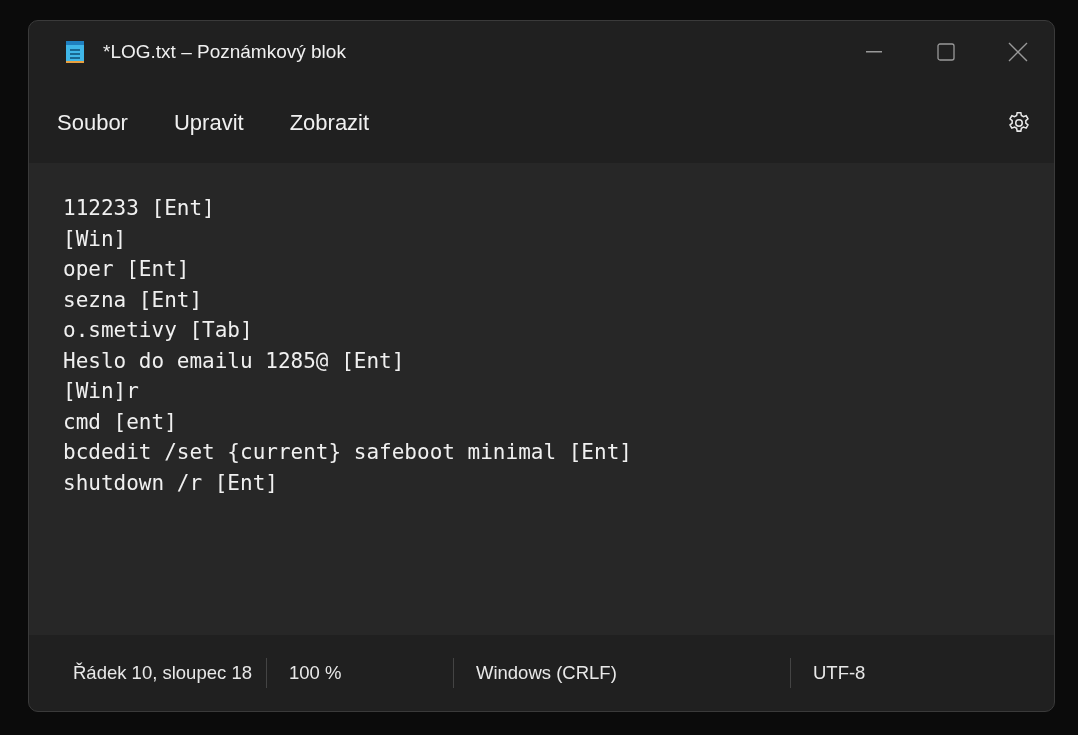 This screenshot has height=735, width=1078. What do you see at coordinates (133, 300) in the screenshot?
I see `text-line: sezna [Ent]` at bounding box center [133, 300].